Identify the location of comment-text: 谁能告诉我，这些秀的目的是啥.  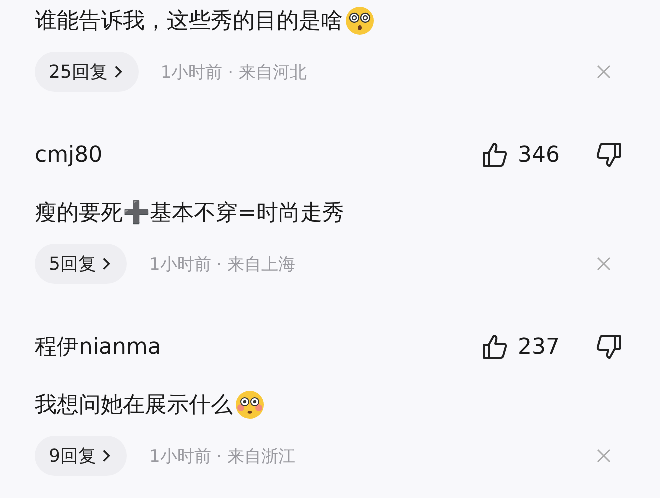
(189, 22).